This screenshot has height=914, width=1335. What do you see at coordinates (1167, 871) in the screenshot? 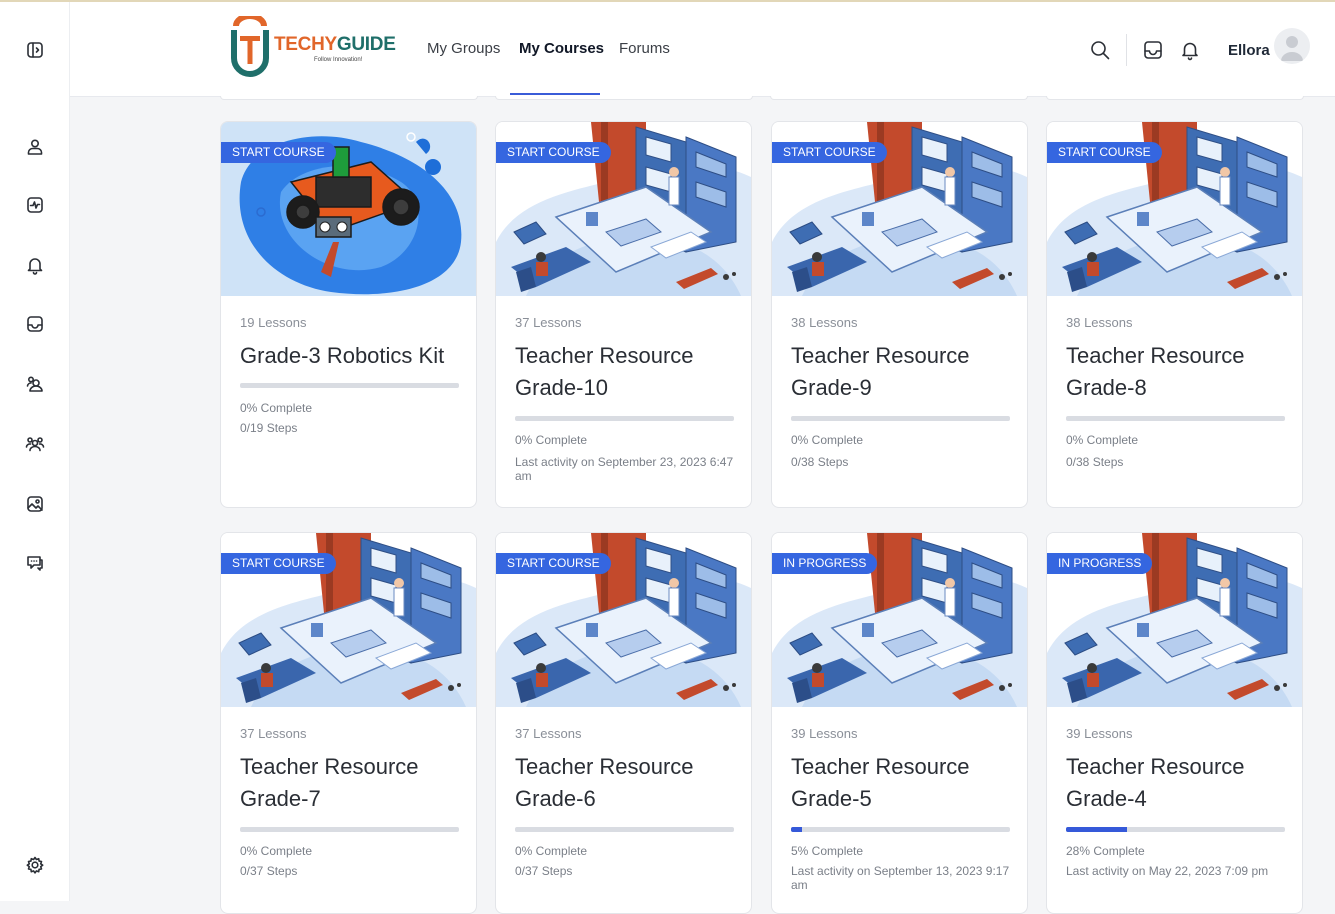
I see `course-meta: Last activity on May 22, 2023 7:09 pm` at bounding box center [1167, 871].